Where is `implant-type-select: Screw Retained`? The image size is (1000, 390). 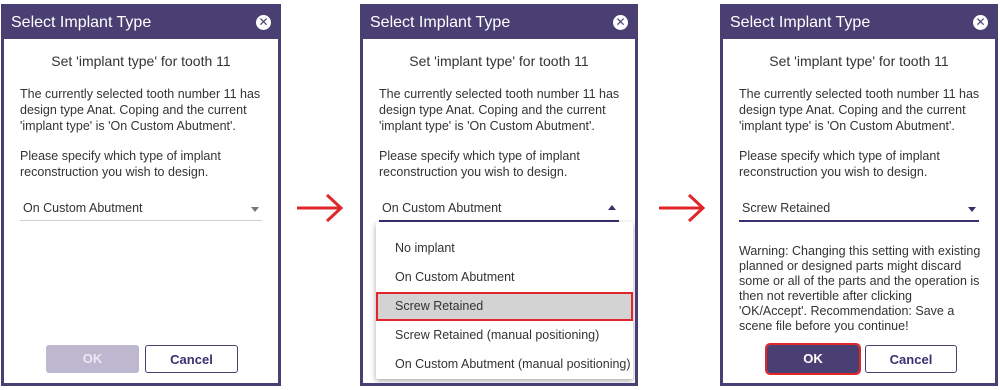
implant-type-select: Screw Retained is located at coordinates (859, 211).